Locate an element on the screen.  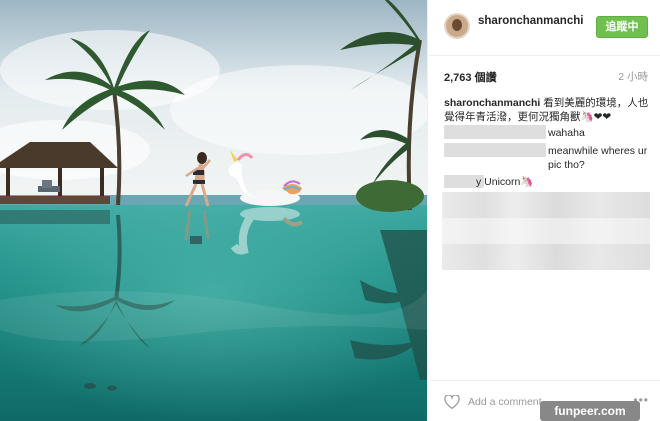
watermark: funpeer.com is located at coordinates (590, 411).